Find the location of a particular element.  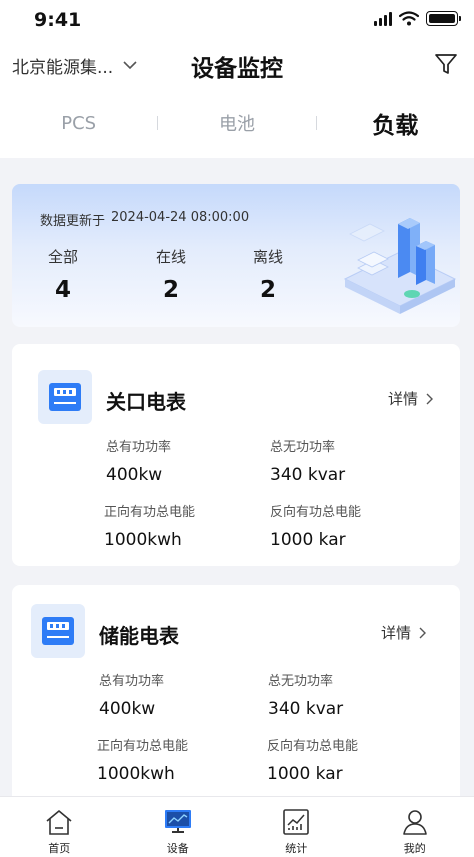

tab-pcs: PCS is located at coordinates (78, 123).